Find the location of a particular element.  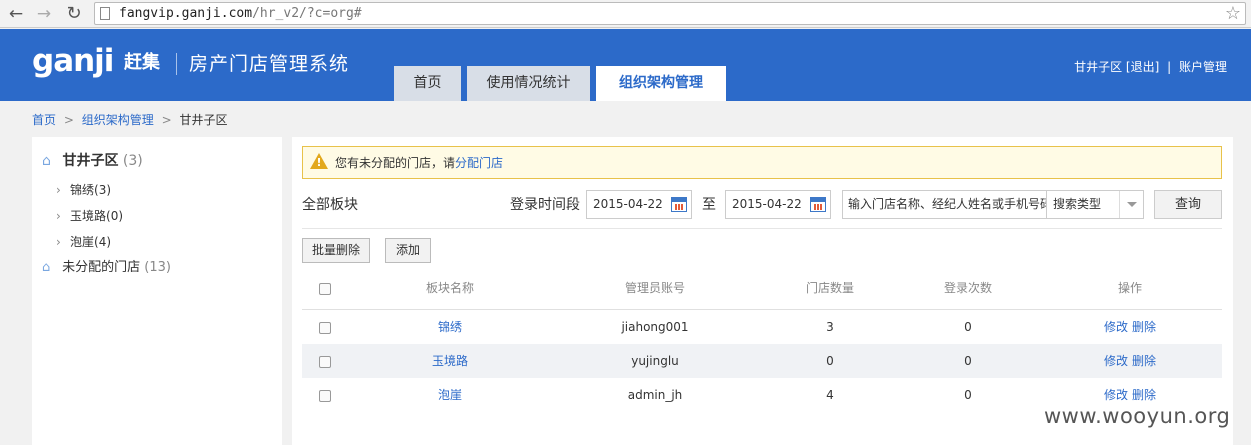

unassigned-count: (13) is located at coordinates (157, 267).